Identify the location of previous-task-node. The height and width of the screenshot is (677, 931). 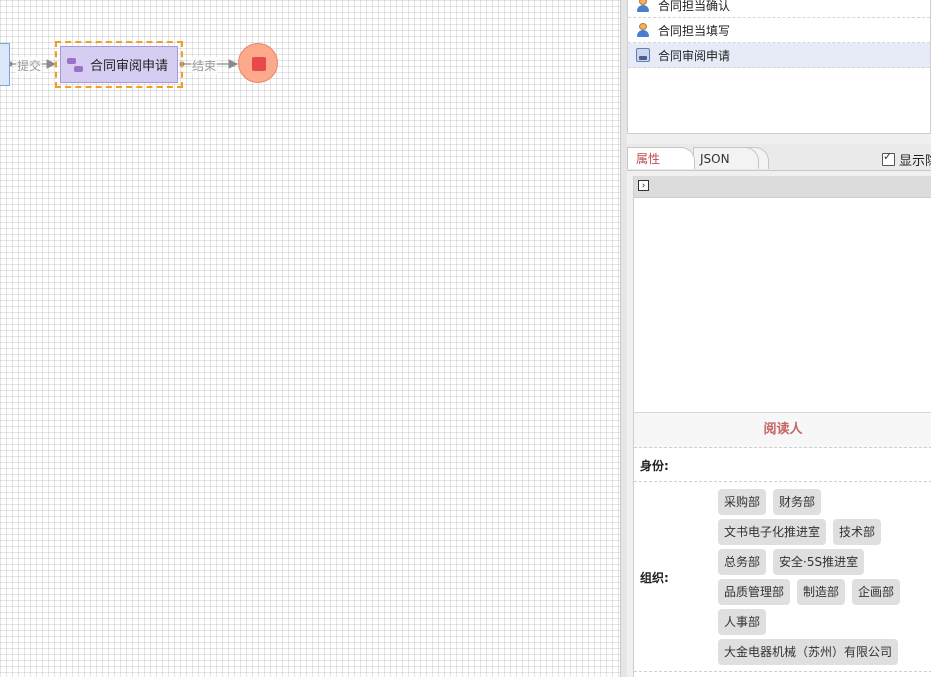
(5, 64).